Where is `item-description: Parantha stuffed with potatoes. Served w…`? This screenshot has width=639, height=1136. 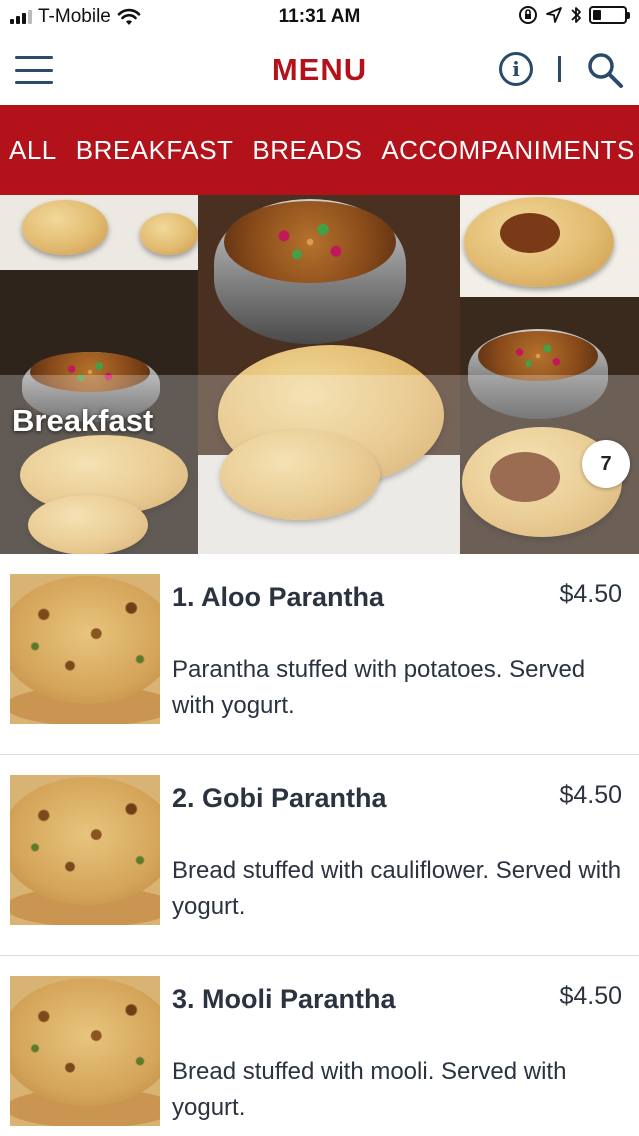
item-description: Parantha stuffed with potatoes. Served w… is located at coordinates (379, 687).